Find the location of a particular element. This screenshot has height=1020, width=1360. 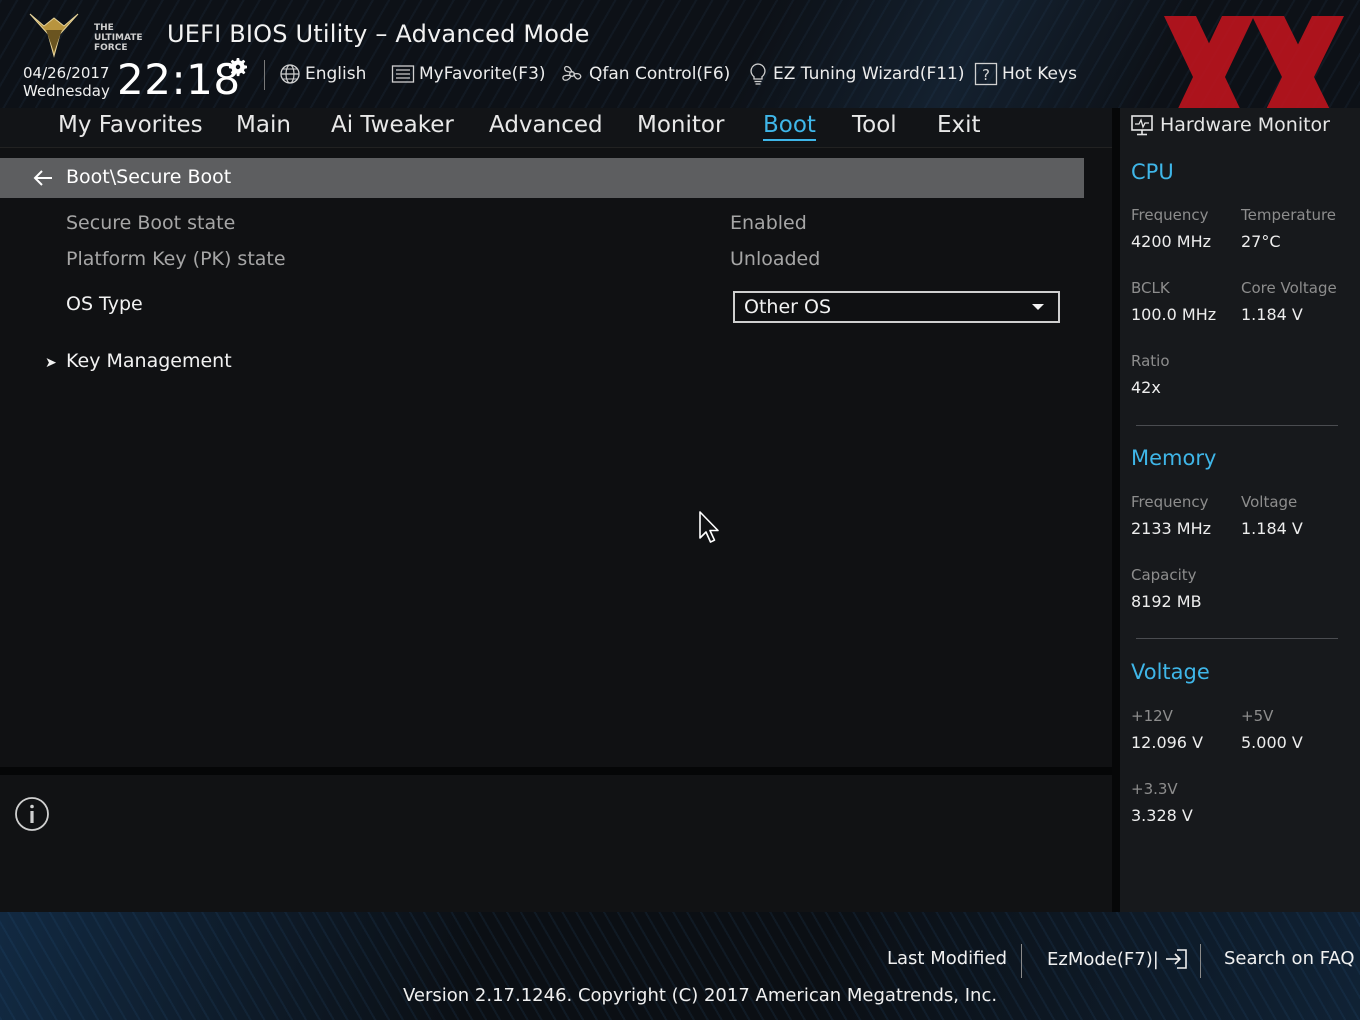

help-box-icon: ? is located at coordinates (986, 74).